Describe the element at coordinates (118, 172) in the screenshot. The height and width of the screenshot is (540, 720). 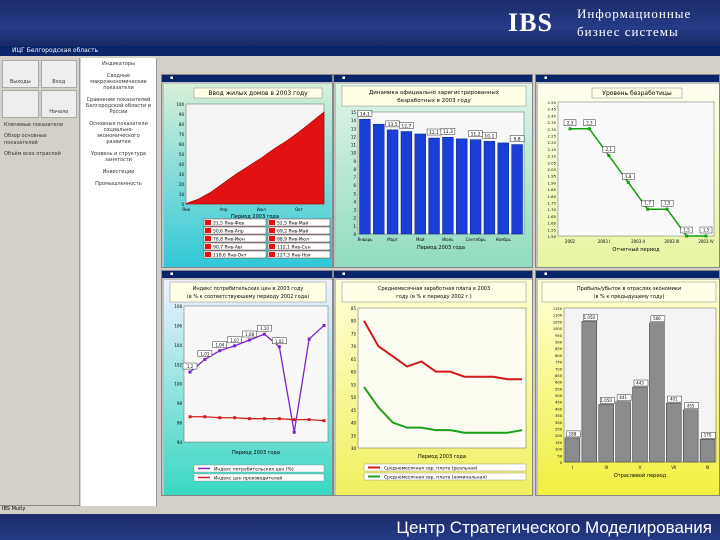
I see `nav-item: Инвестиции` at that location.